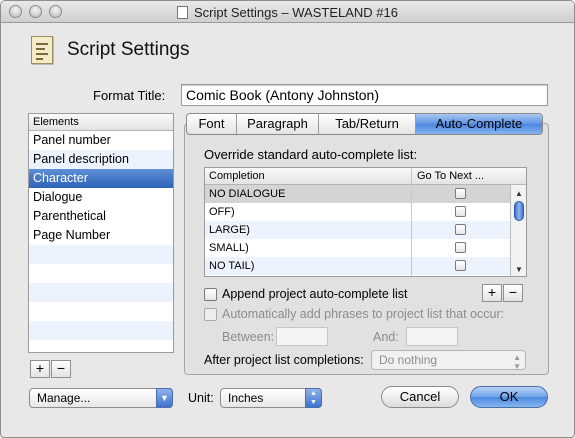 The image size is (575, 438). What do you see at coordinates (232, 266) in the screenshot?
I see `completion-cell: NO TAIL)` at bounding box center [232, 266].